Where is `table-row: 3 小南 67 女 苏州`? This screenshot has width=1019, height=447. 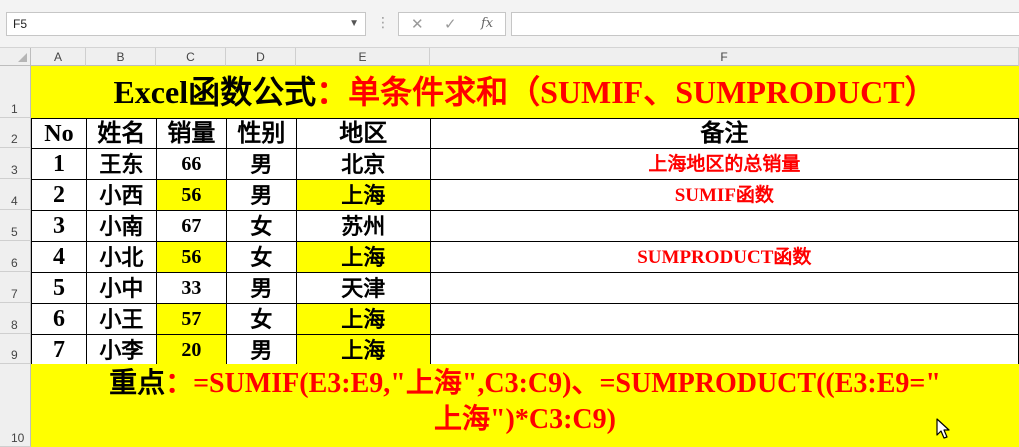 table-row: 3 小南 67 女 苏州 is located at coordinates (525, 226).